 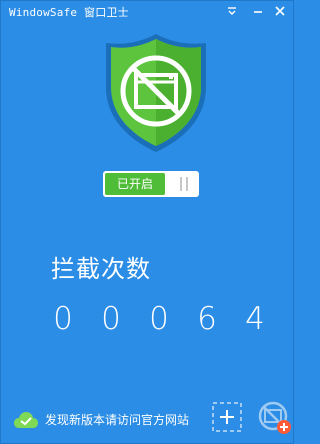 What do you see at coordinates (69, 12) in the screenshot?
I see `window-title: WindowSafe 窗口卫士` at bounding box center [69, 12].